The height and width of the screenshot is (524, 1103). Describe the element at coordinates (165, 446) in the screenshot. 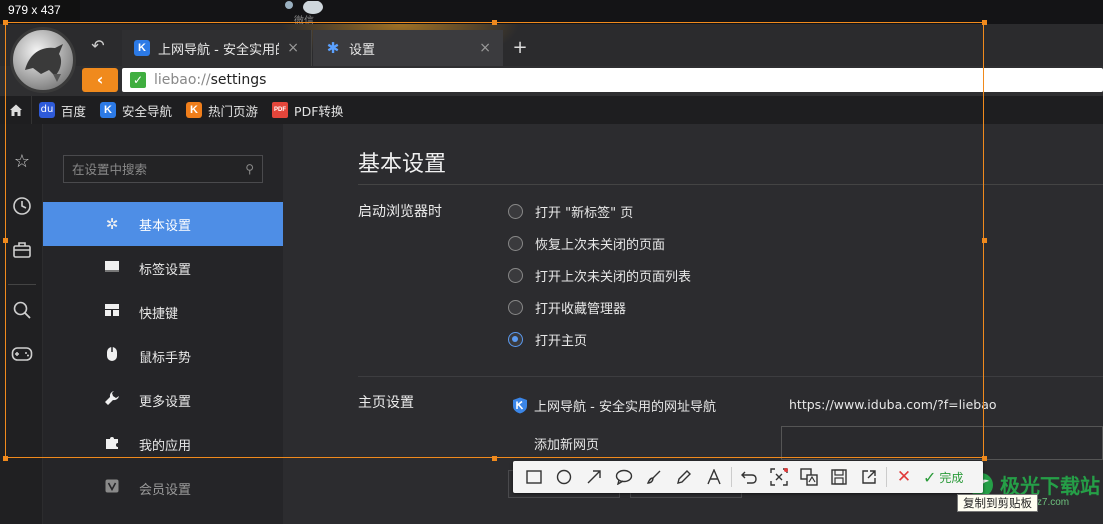

I see `nav-label: 我的应用` at that location.